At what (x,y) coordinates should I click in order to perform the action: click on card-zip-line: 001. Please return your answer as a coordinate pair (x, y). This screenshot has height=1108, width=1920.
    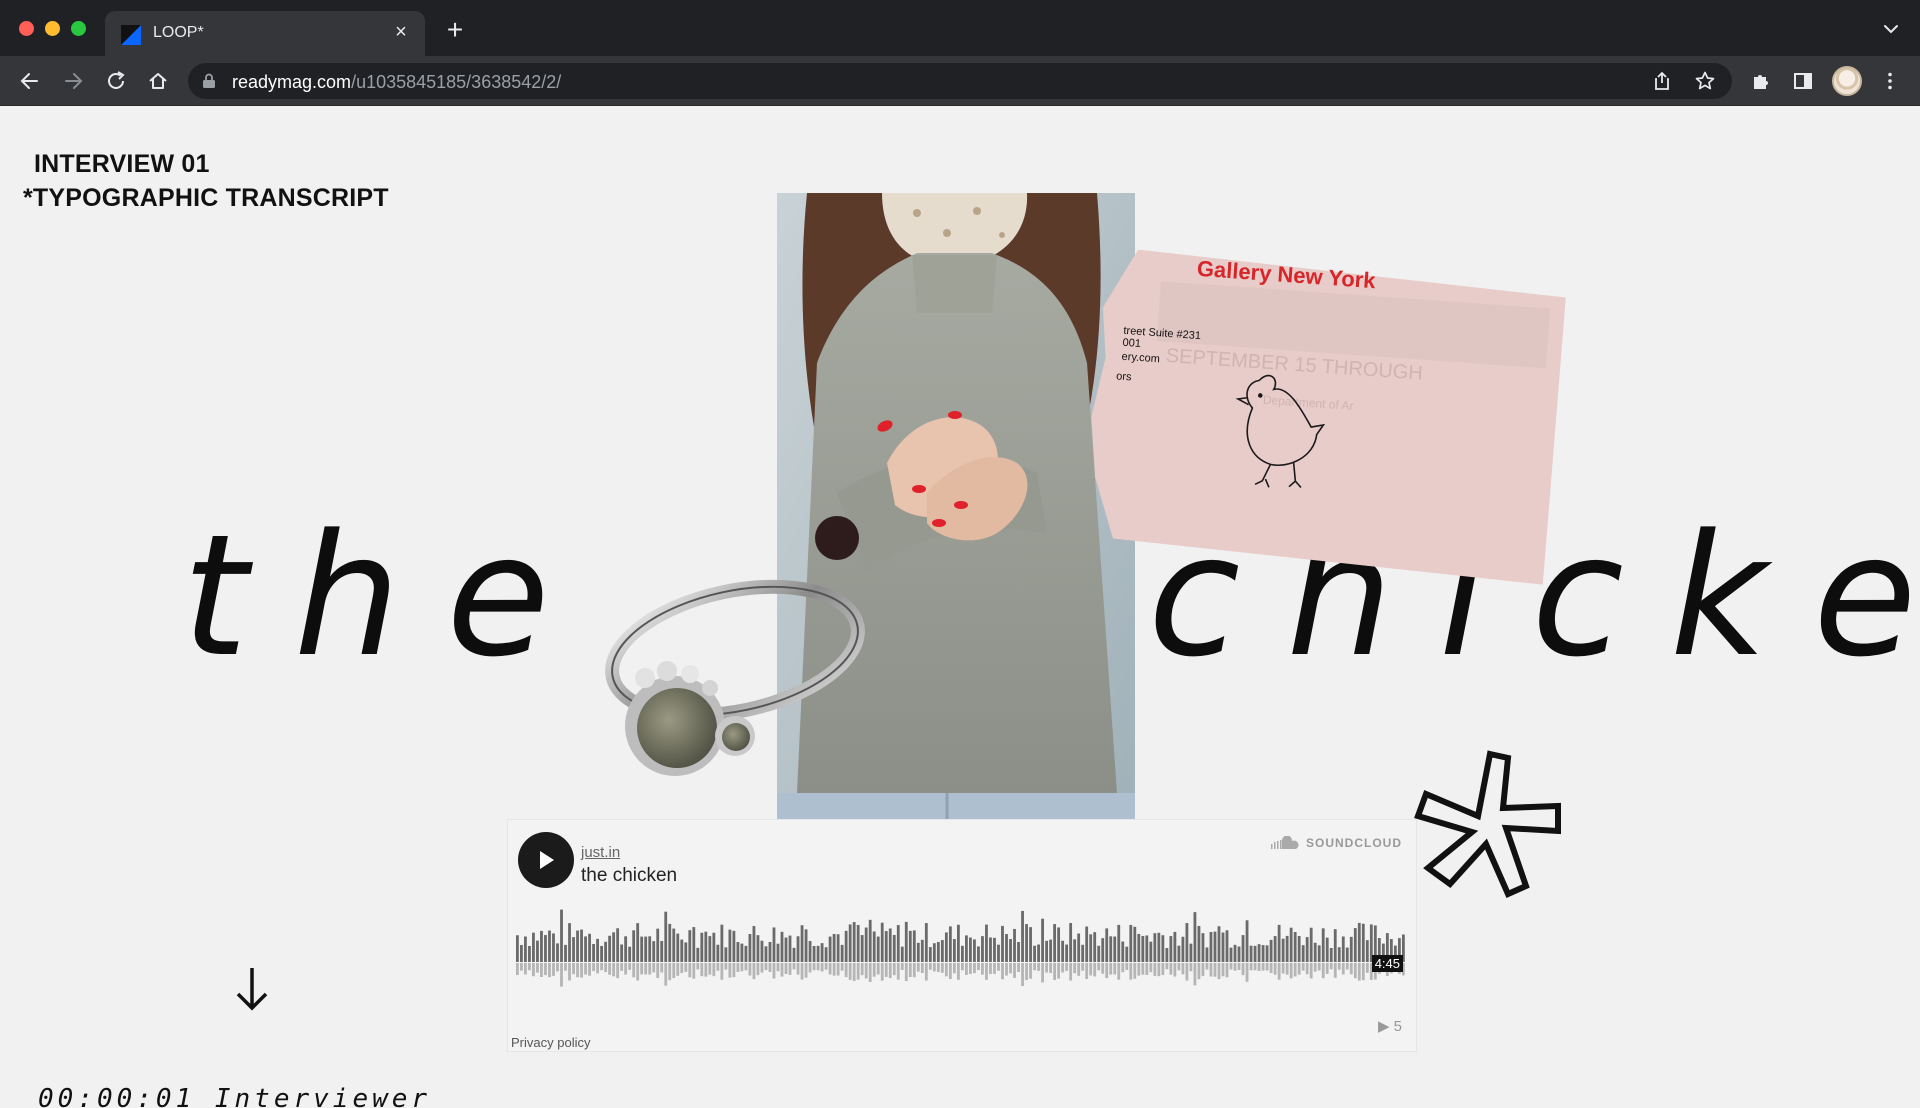
    Looking at the image, I should click on (1131, 343).